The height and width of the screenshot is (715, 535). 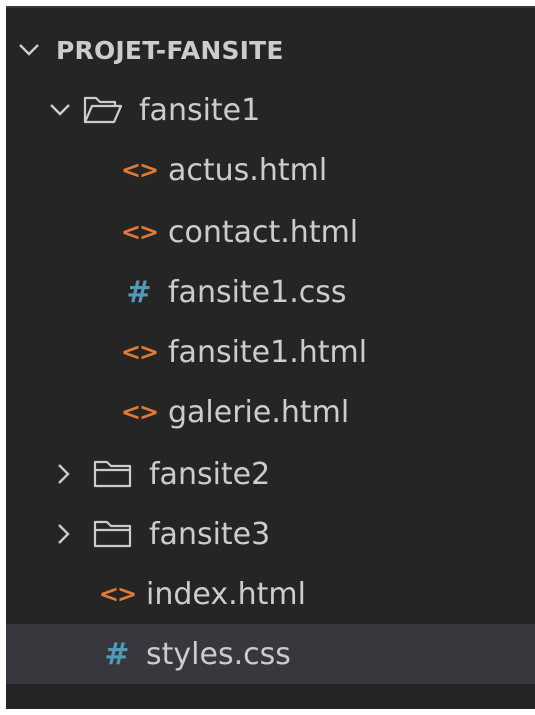 What do you see at coordinates (248, 170) in the screenshot?
I see `file-label: actus.html` at bounding box center [248, 170].